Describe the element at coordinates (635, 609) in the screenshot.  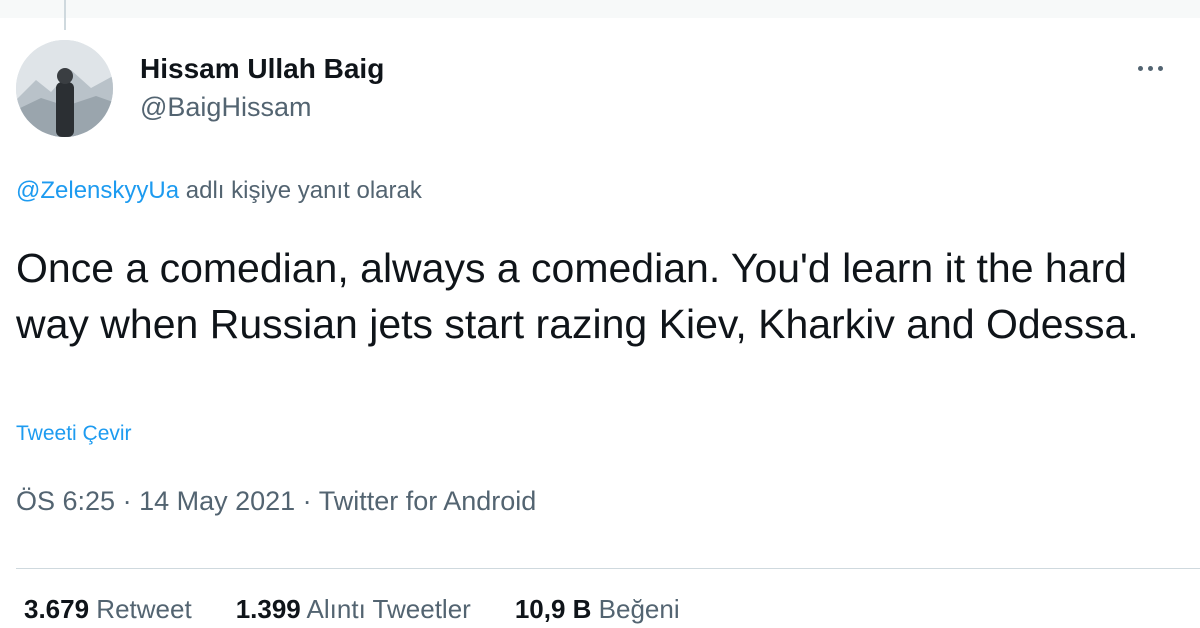
I see `like-label: Beğeni` at that location.